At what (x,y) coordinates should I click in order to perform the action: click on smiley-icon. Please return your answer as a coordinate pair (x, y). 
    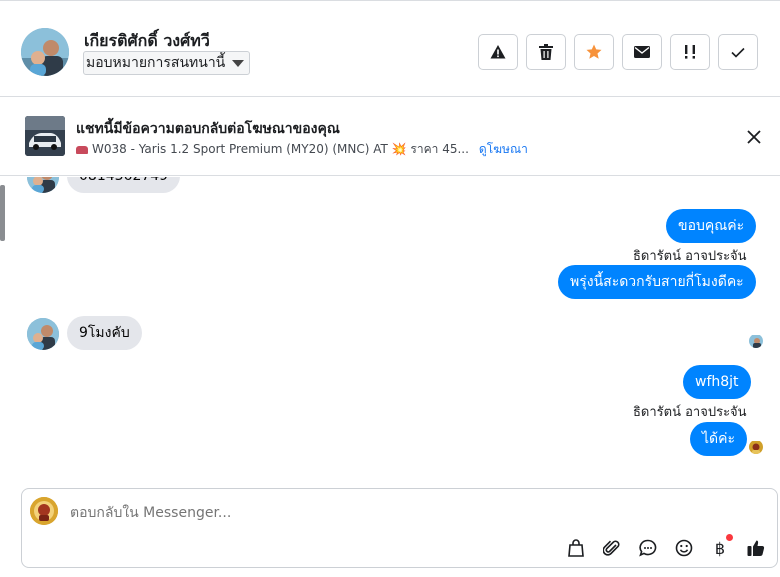
    Looking at the image, I should click on (684, 548).